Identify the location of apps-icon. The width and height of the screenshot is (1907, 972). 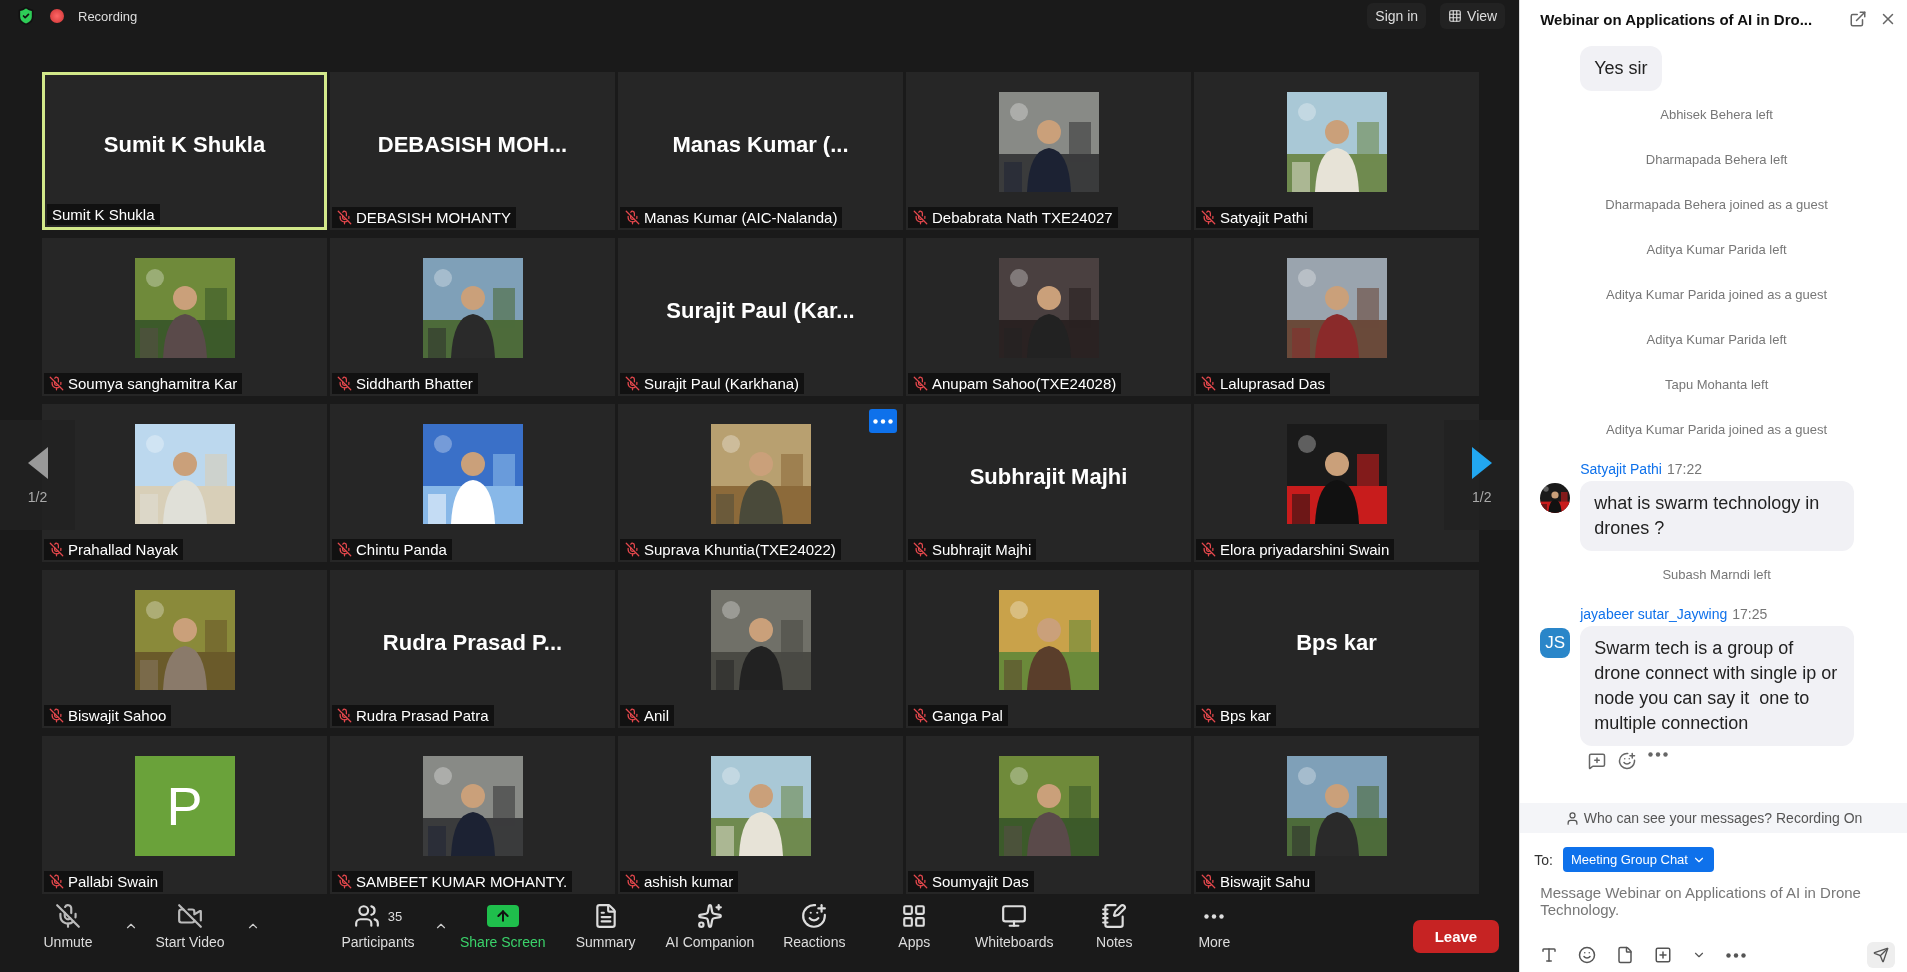
(914, 916).